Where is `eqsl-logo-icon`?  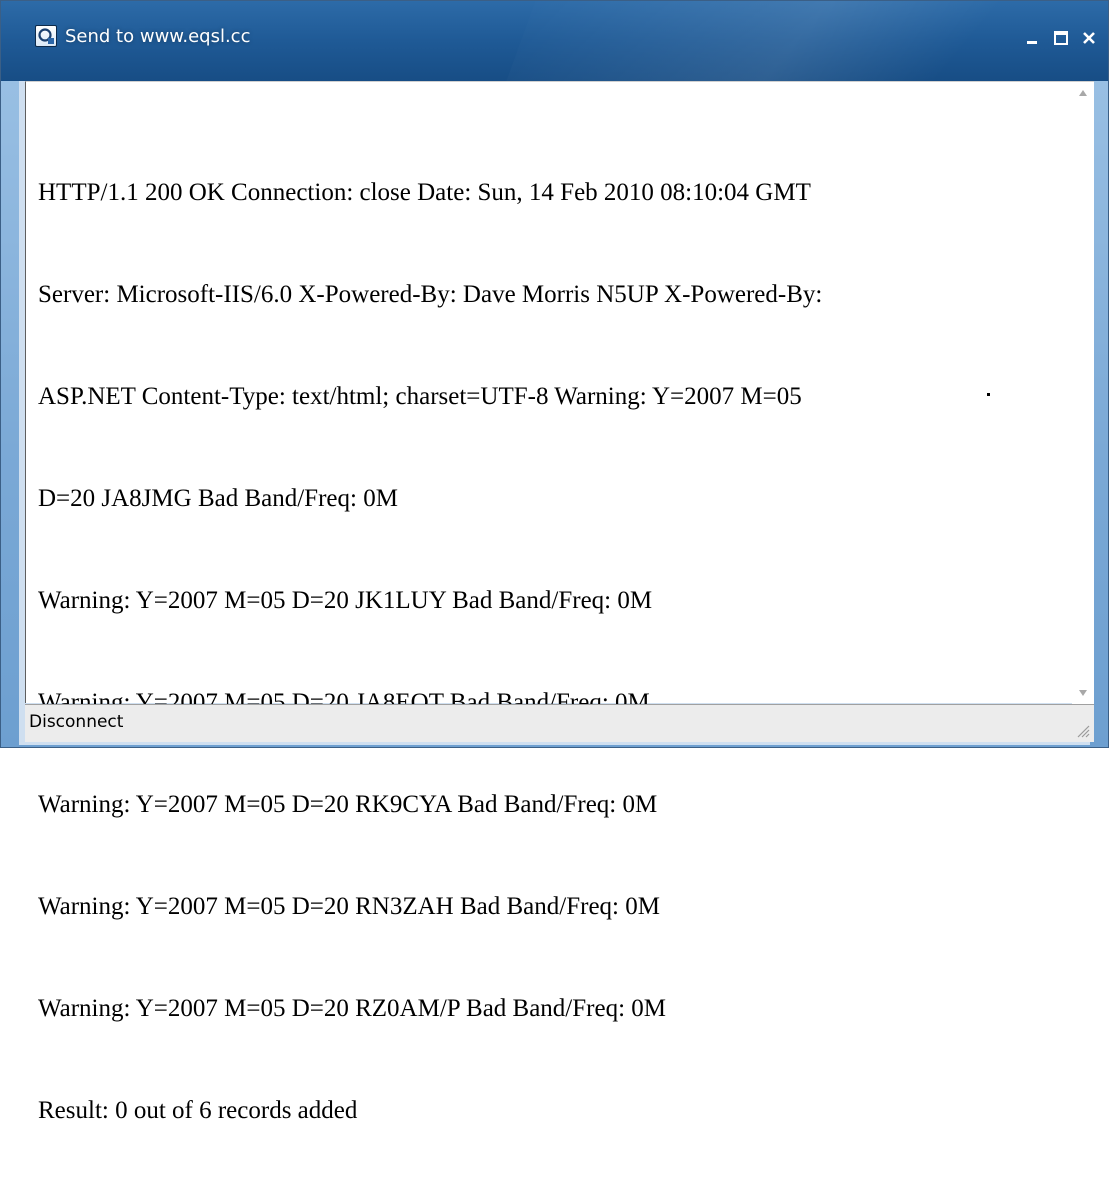
eqsl-logo-icon is located at coordinates (46, 36).